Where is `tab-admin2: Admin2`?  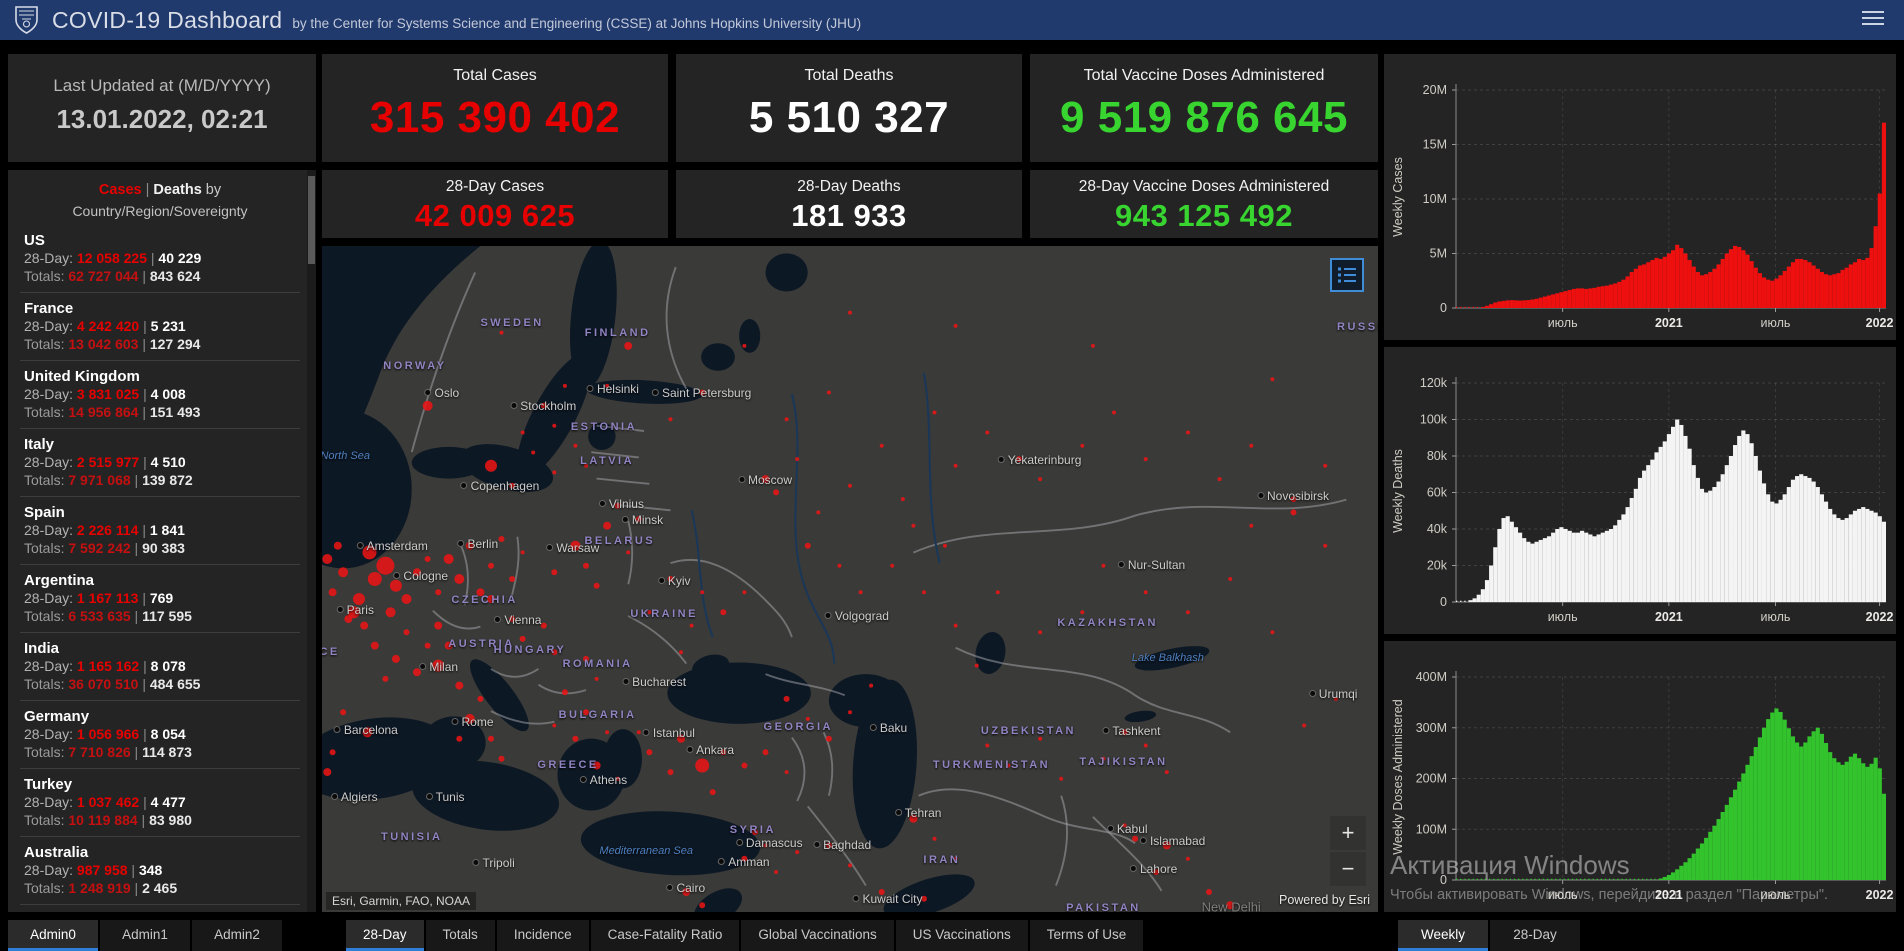
tab-admin2: Admin2 is located at coordinates (237, 935).